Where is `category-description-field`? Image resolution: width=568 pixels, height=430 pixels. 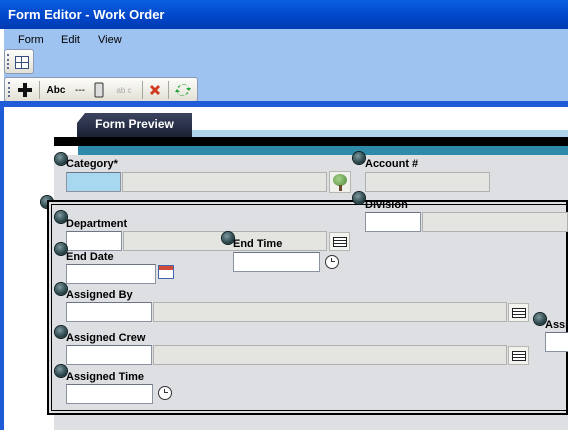
category-description-field is located at coordinates (224, 182).